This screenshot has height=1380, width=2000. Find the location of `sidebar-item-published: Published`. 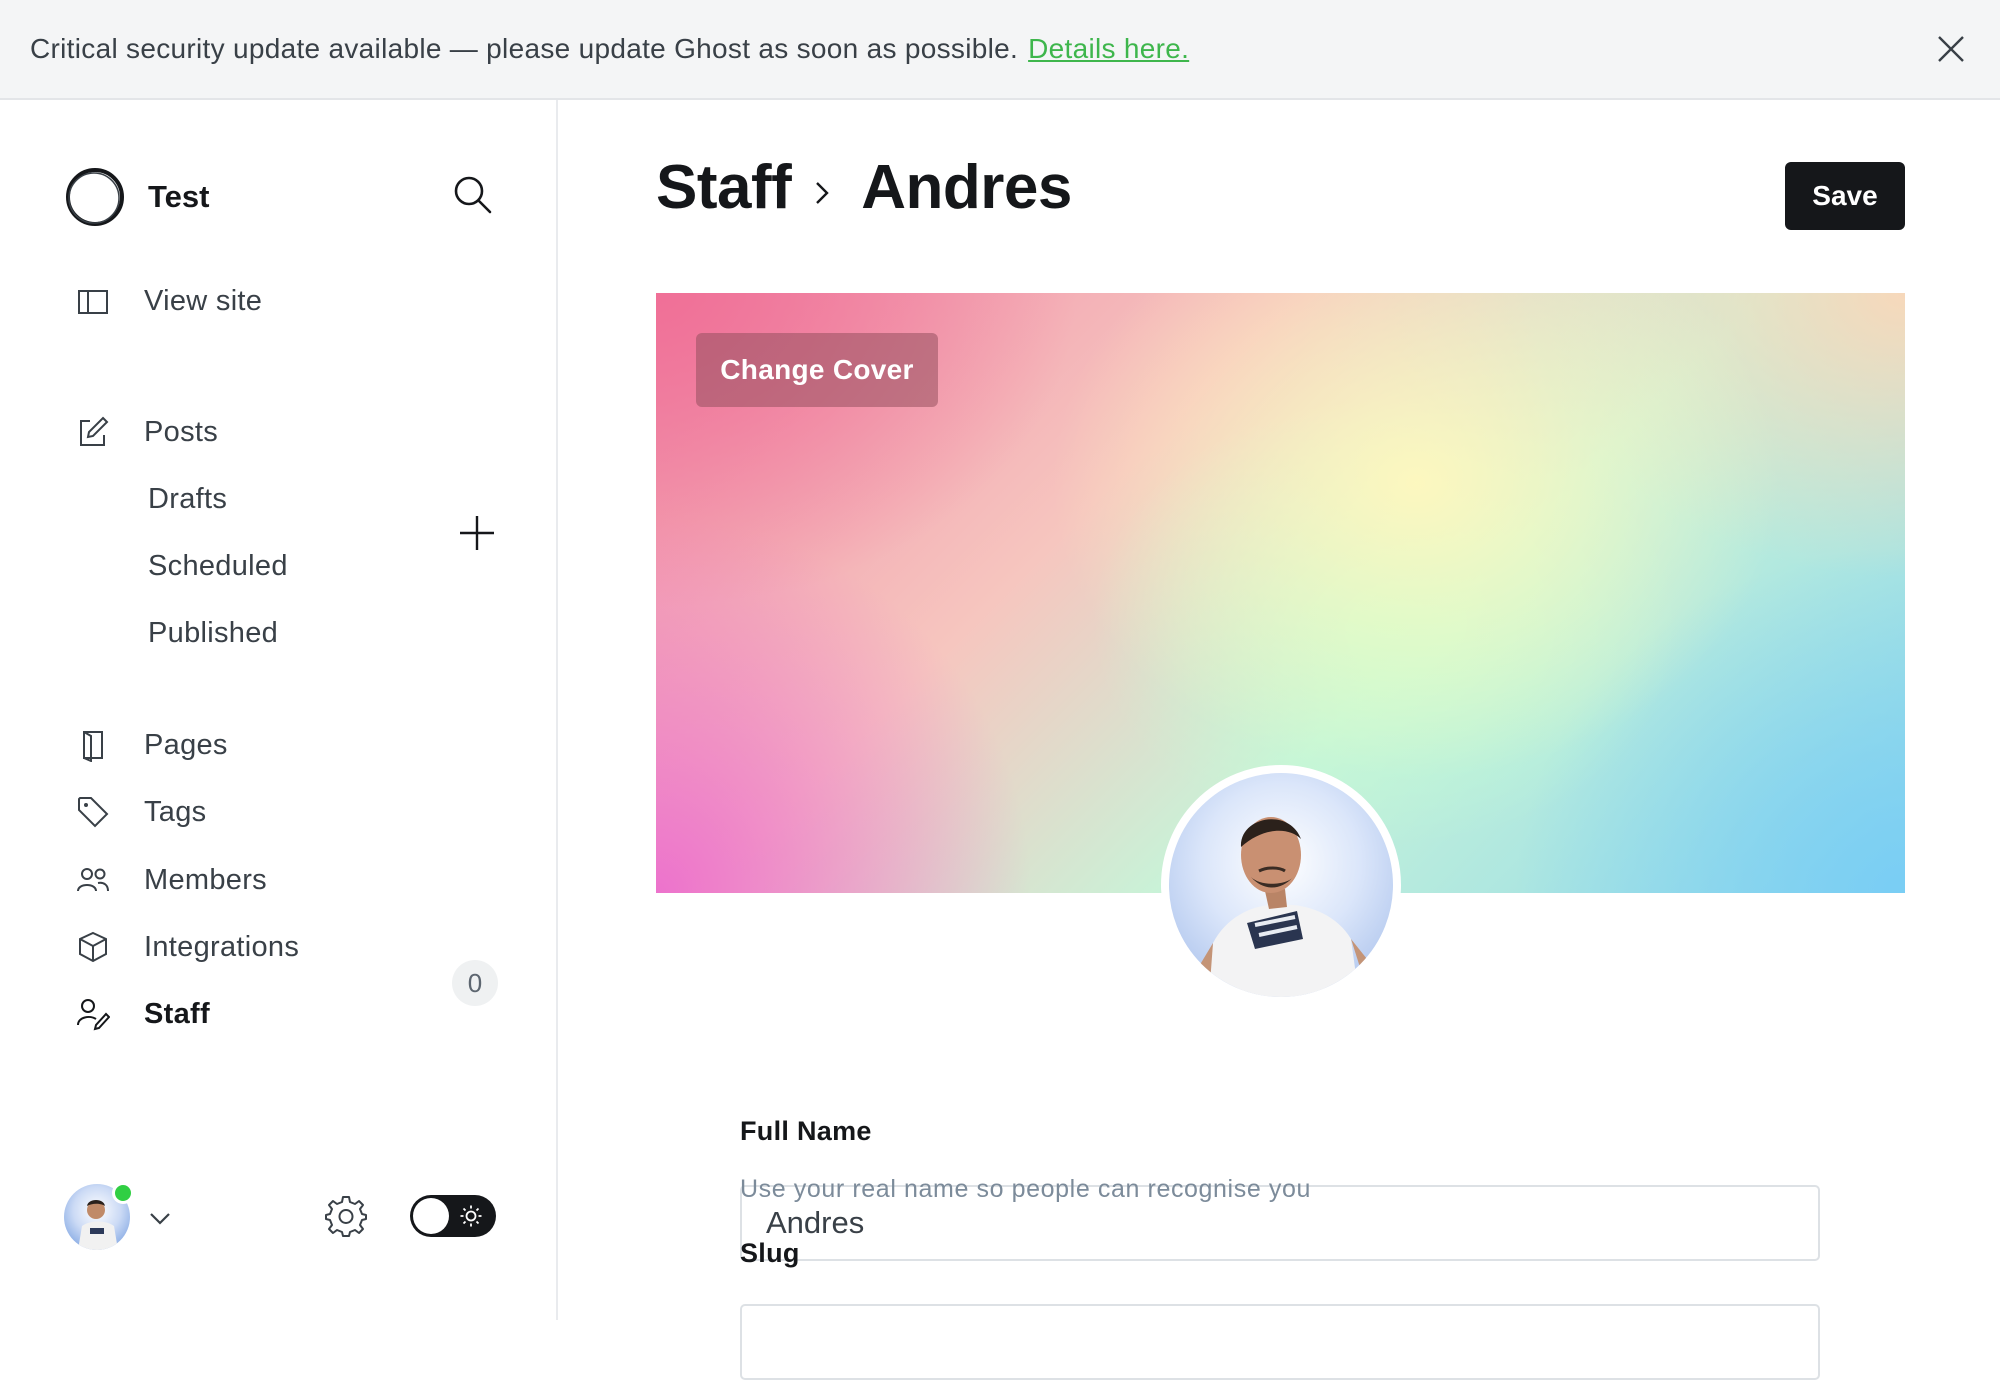

sidebar-item-published: Published is located at coordinates (213, 633).